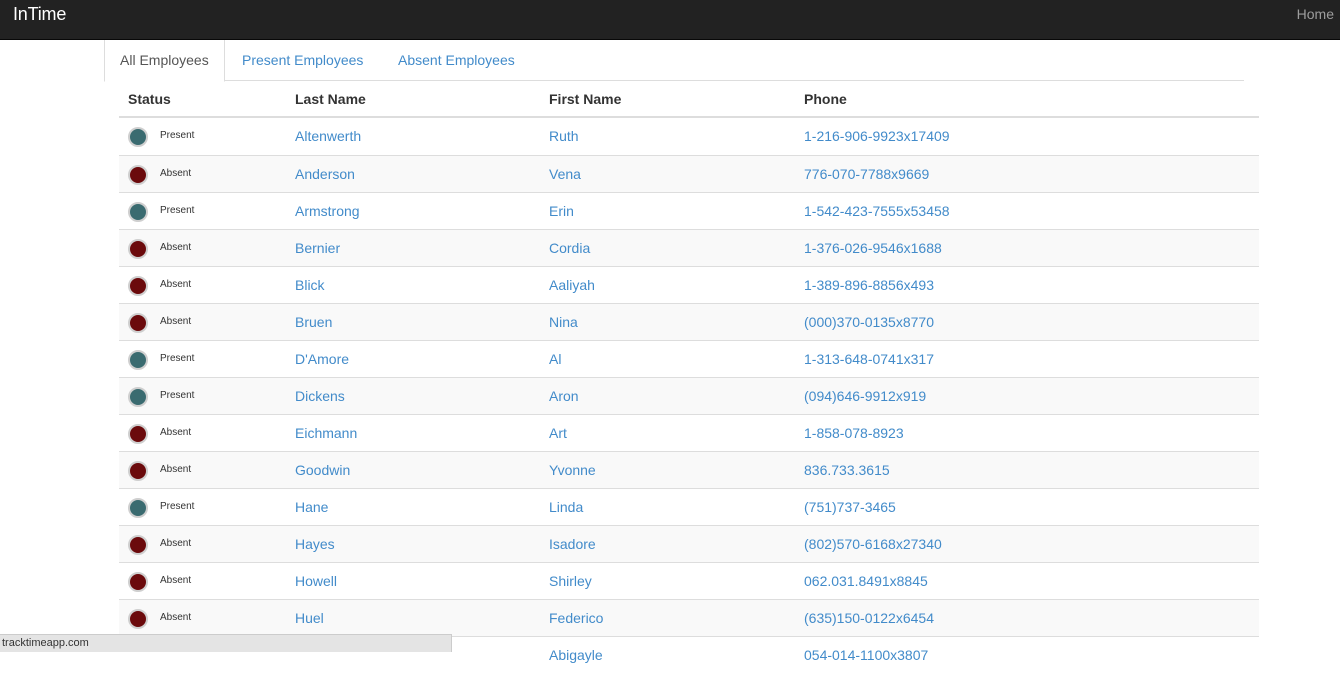 Image resolution: width=1340 pixels, height=673 pixels. Describe the element at coordinates (689, 543) in the screenshot. I see `table-row: Absent Hayes Isadore (802)570-6168x27340` at that location.